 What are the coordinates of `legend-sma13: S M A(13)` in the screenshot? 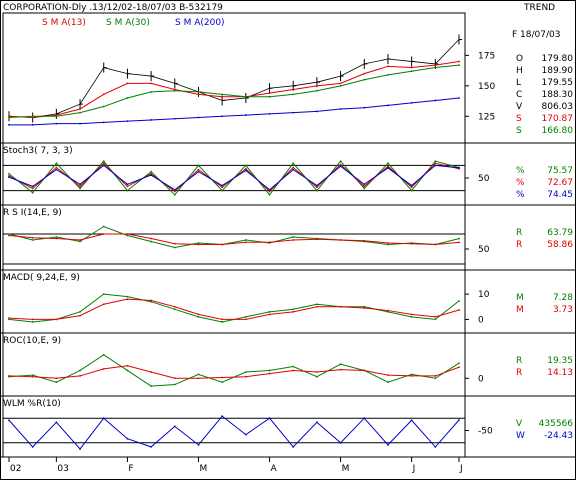 It's located at (64, 23).